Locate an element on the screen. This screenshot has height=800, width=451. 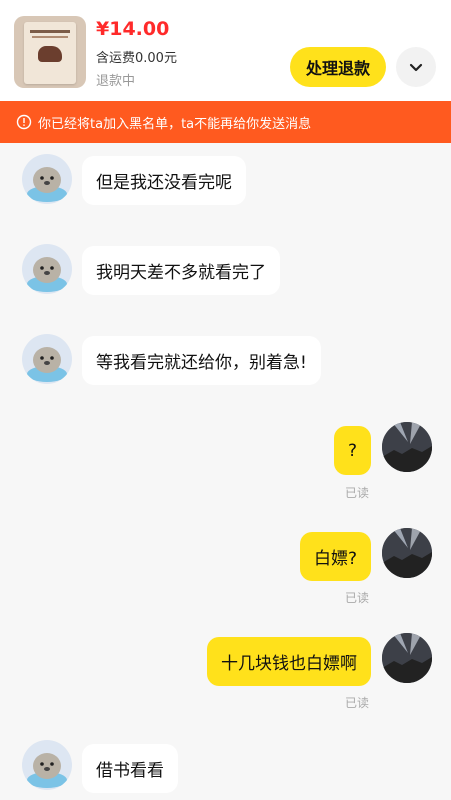
message-bubble: 但是我还没看完呢 is located at coordinates (164, 180).